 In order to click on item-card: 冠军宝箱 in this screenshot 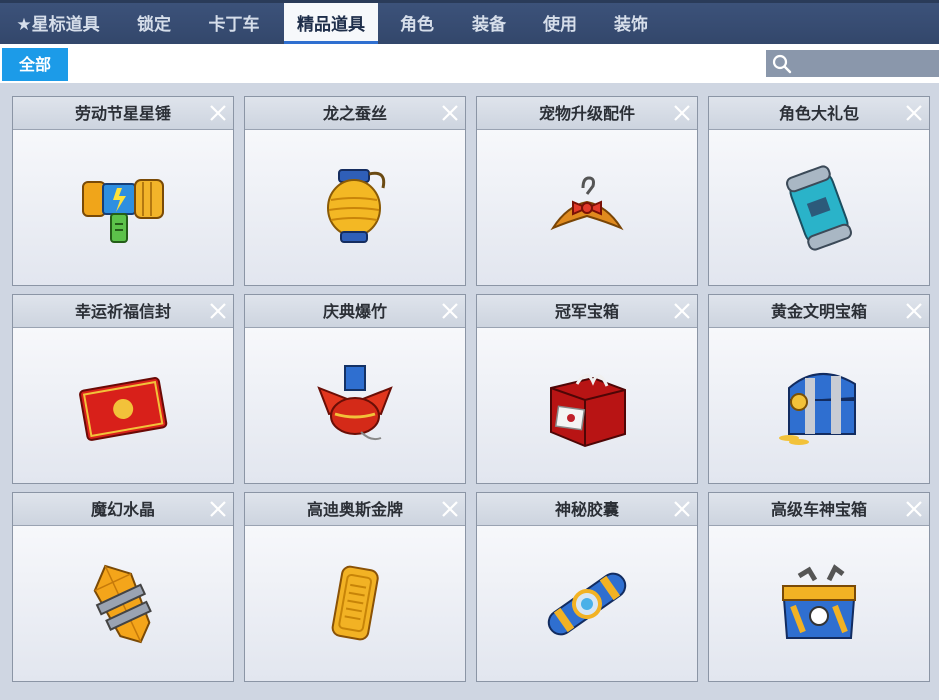, I will do `click(587, 389)`.